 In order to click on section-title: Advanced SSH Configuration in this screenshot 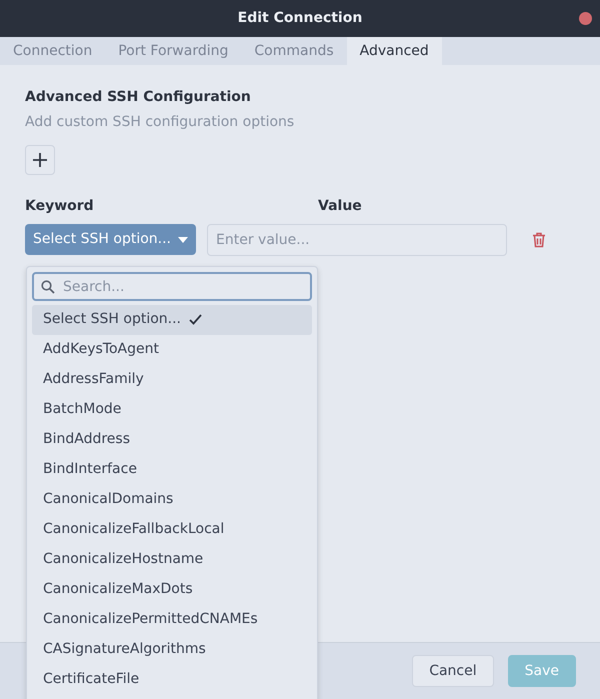, I will do `click(138, 97)`.